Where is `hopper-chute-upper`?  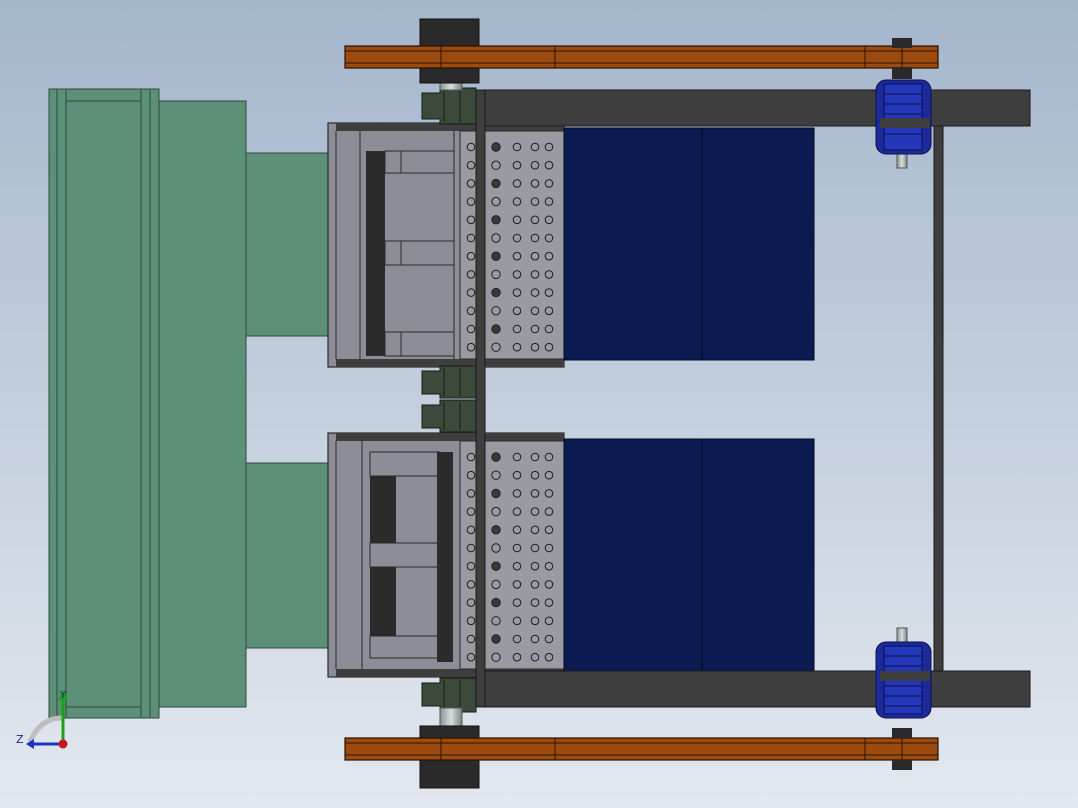
hopper-chute-upper is located at coordinates (287, 244).